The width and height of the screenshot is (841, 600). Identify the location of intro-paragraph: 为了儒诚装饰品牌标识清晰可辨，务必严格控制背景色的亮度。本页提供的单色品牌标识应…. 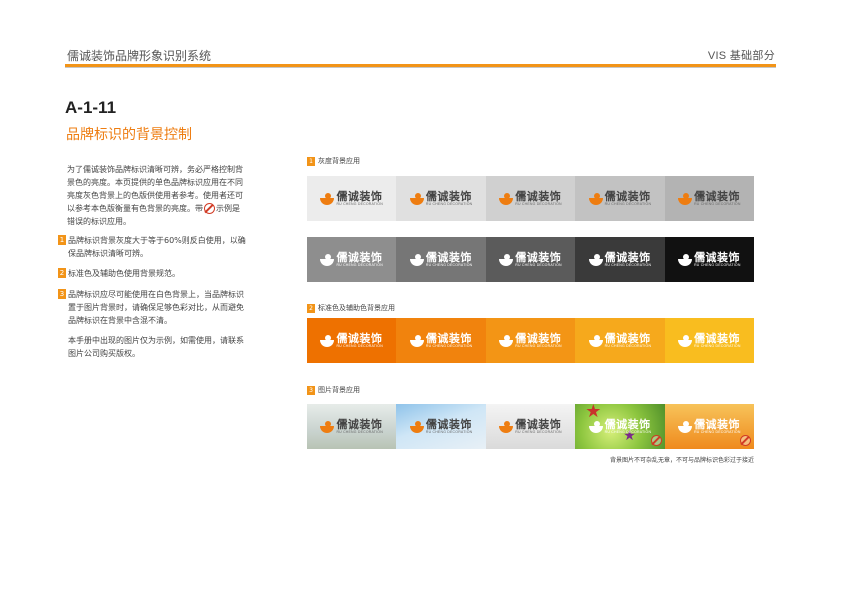
(157, 195).